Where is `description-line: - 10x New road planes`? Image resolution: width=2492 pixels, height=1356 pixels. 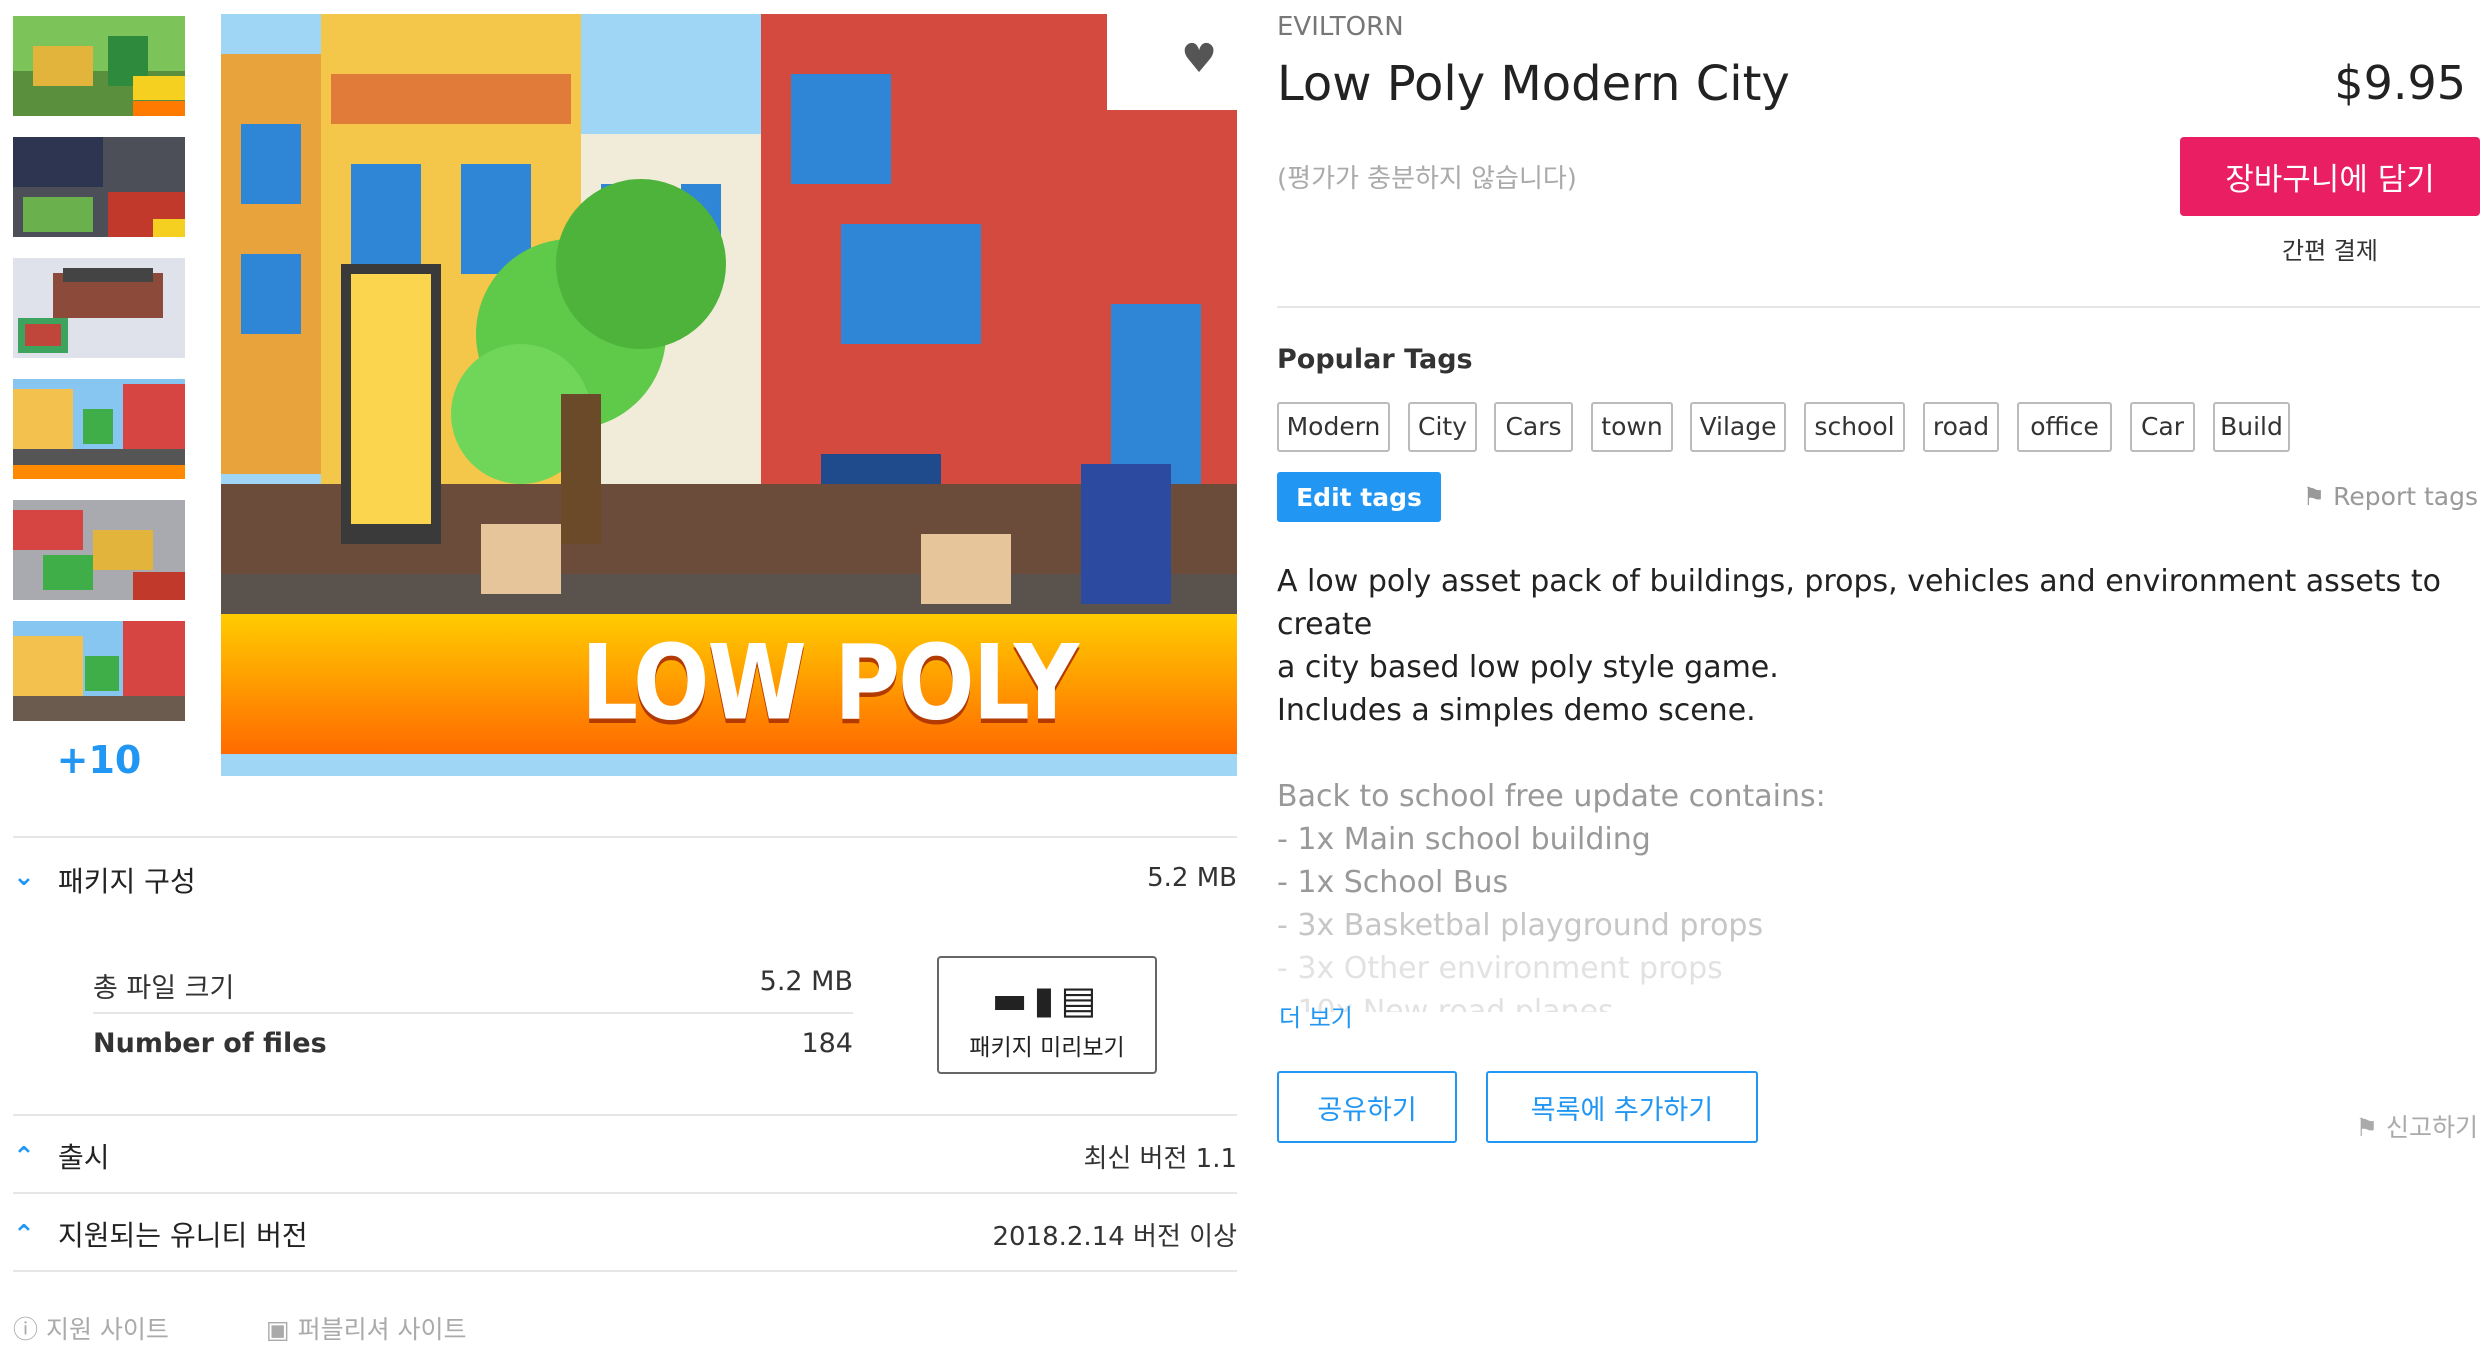 description-line: - 10x New road planes is located at coordinates (1445, 1003).